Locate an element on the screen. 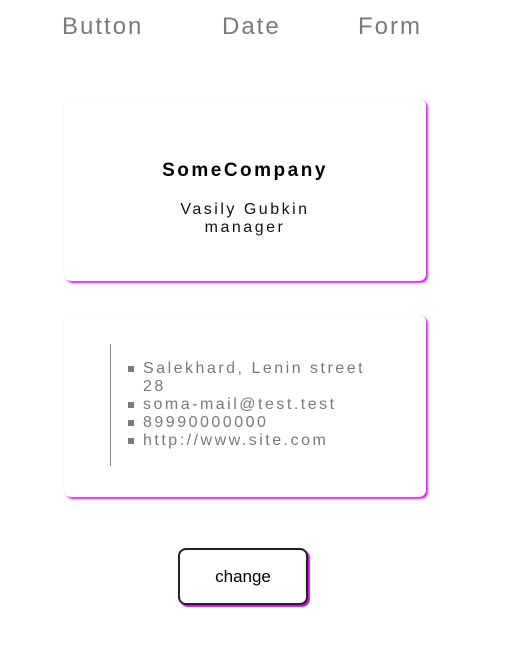 This screenshot has width=507, height=645. top-nav: Button Date Form is located at coordinates (253, 28).